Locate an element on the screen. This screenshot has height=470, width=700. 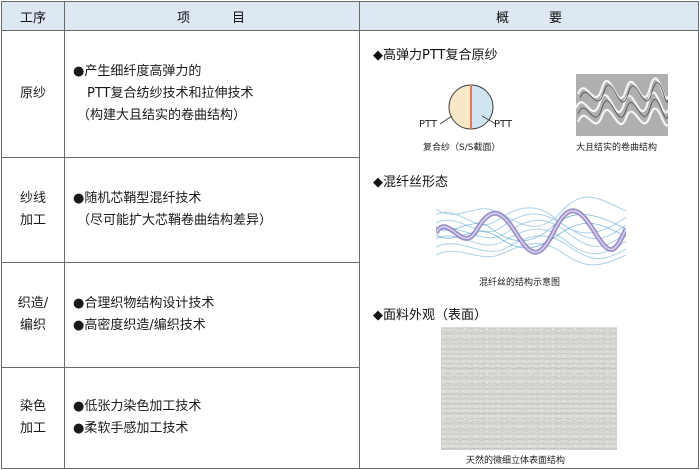
pie-label-right: PTT is located at coordinates (503, 124).